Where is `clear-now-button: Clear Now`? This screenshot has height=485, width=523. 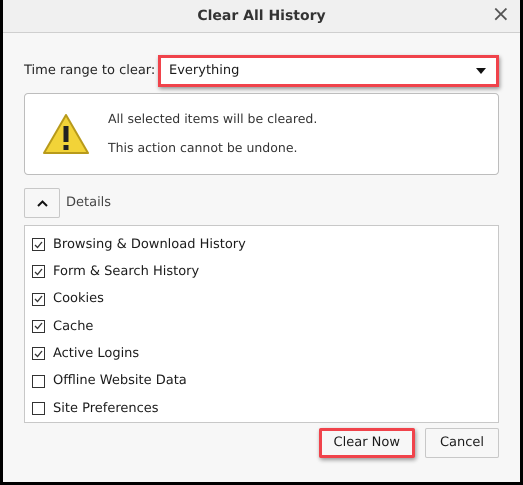
clear-now-button: Clear Now is located at coordinates (366, 443).